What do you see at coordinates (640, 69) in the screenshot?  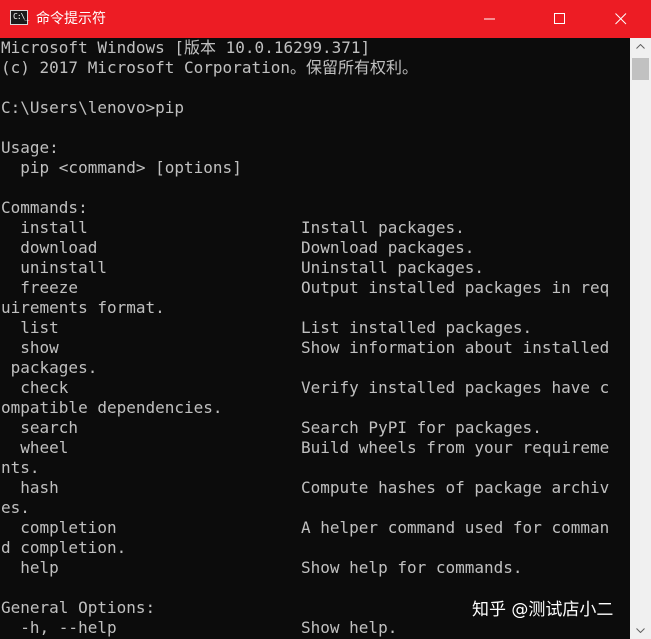 I see `scrollbar-thumb` at bounding box center [640, 69].